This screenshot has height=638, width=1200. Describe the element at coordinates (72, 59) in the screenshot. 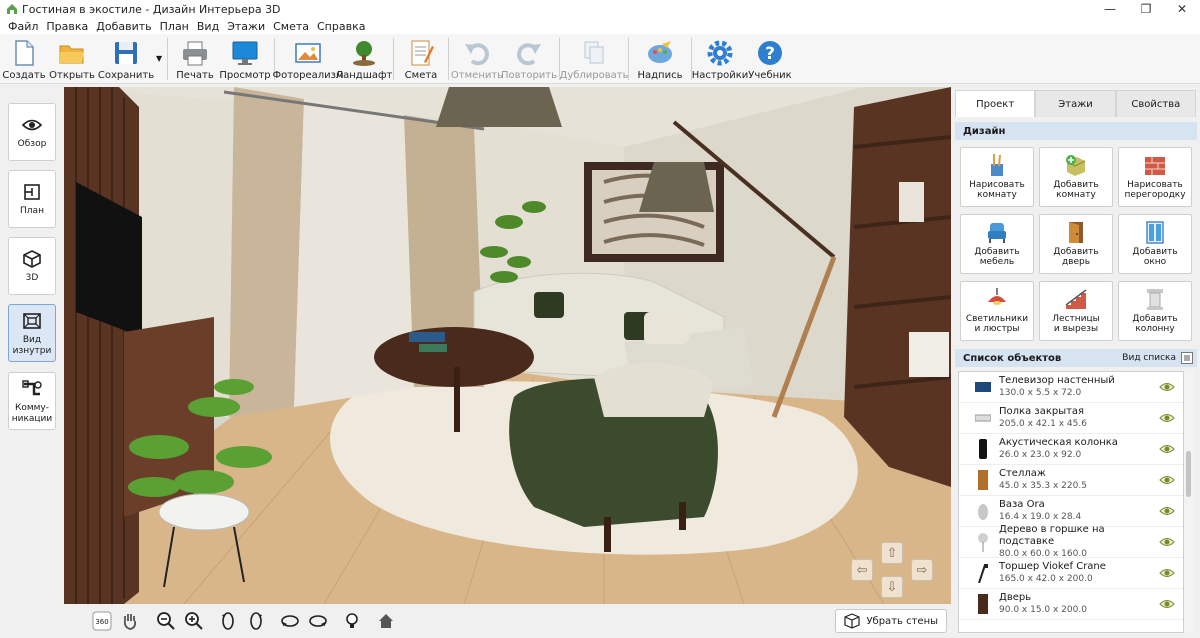

I see `open-button: Открыть` at that location.